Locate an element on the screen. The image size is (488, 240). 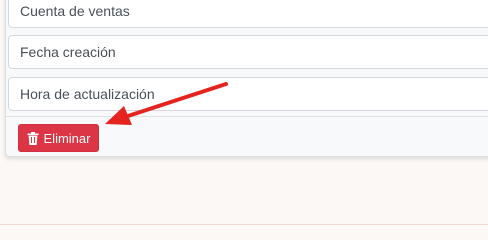
field-label: Cuenta de ventas is located at coordinates (75, 11).